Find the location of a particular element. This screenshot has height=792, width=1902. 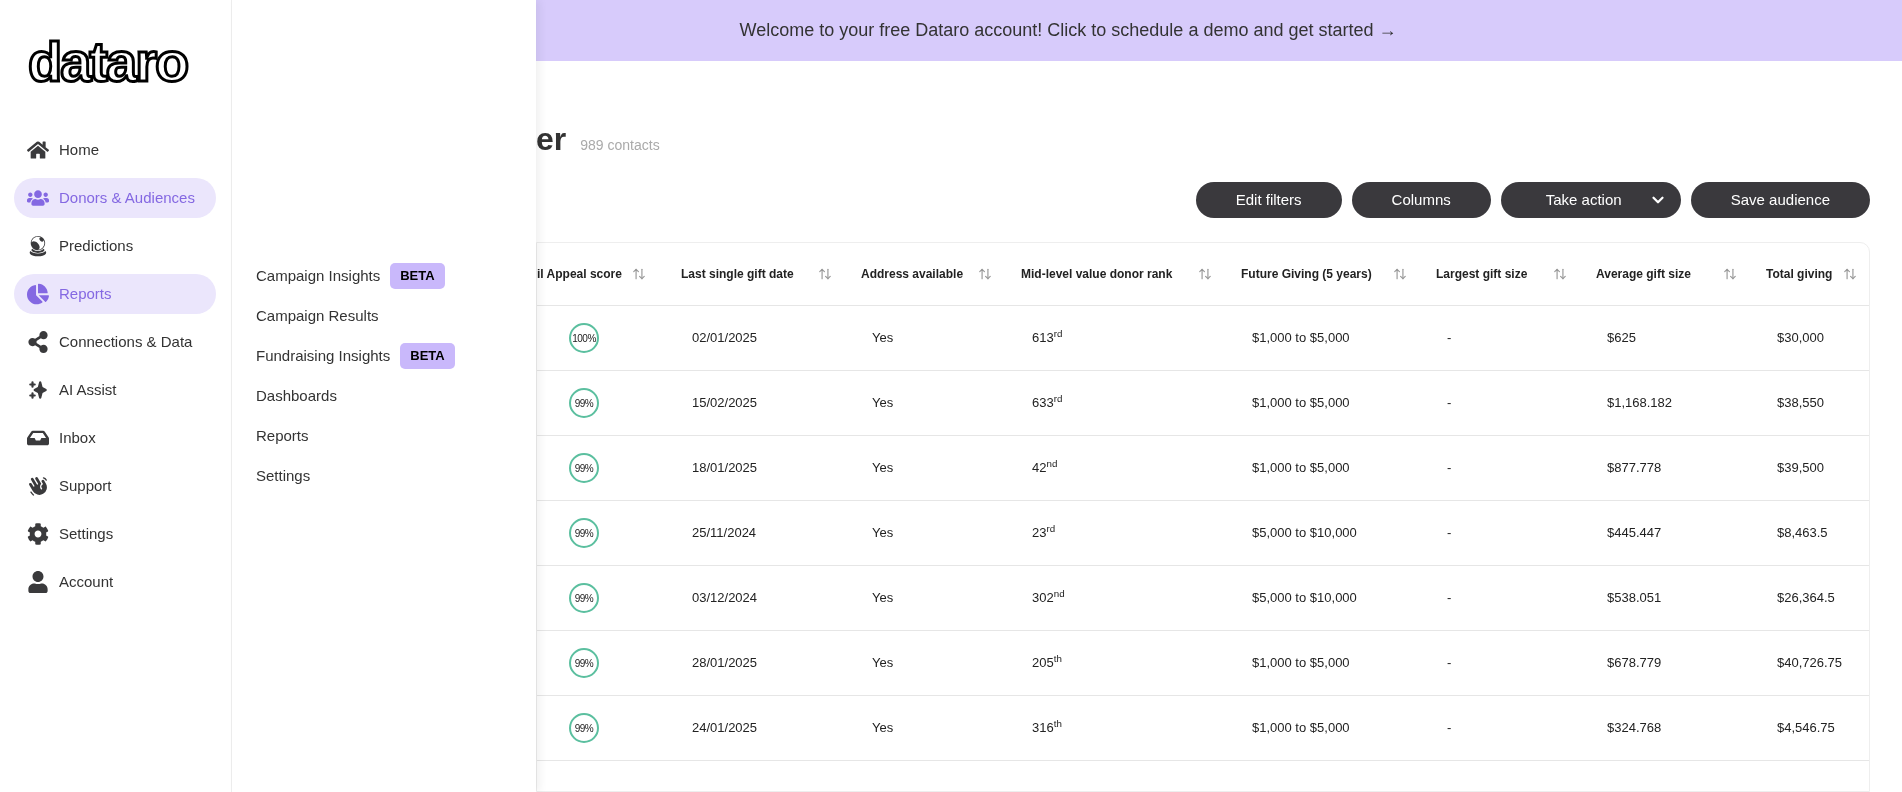

column-header: Largest gift size is located at coordinates (1482, 274).